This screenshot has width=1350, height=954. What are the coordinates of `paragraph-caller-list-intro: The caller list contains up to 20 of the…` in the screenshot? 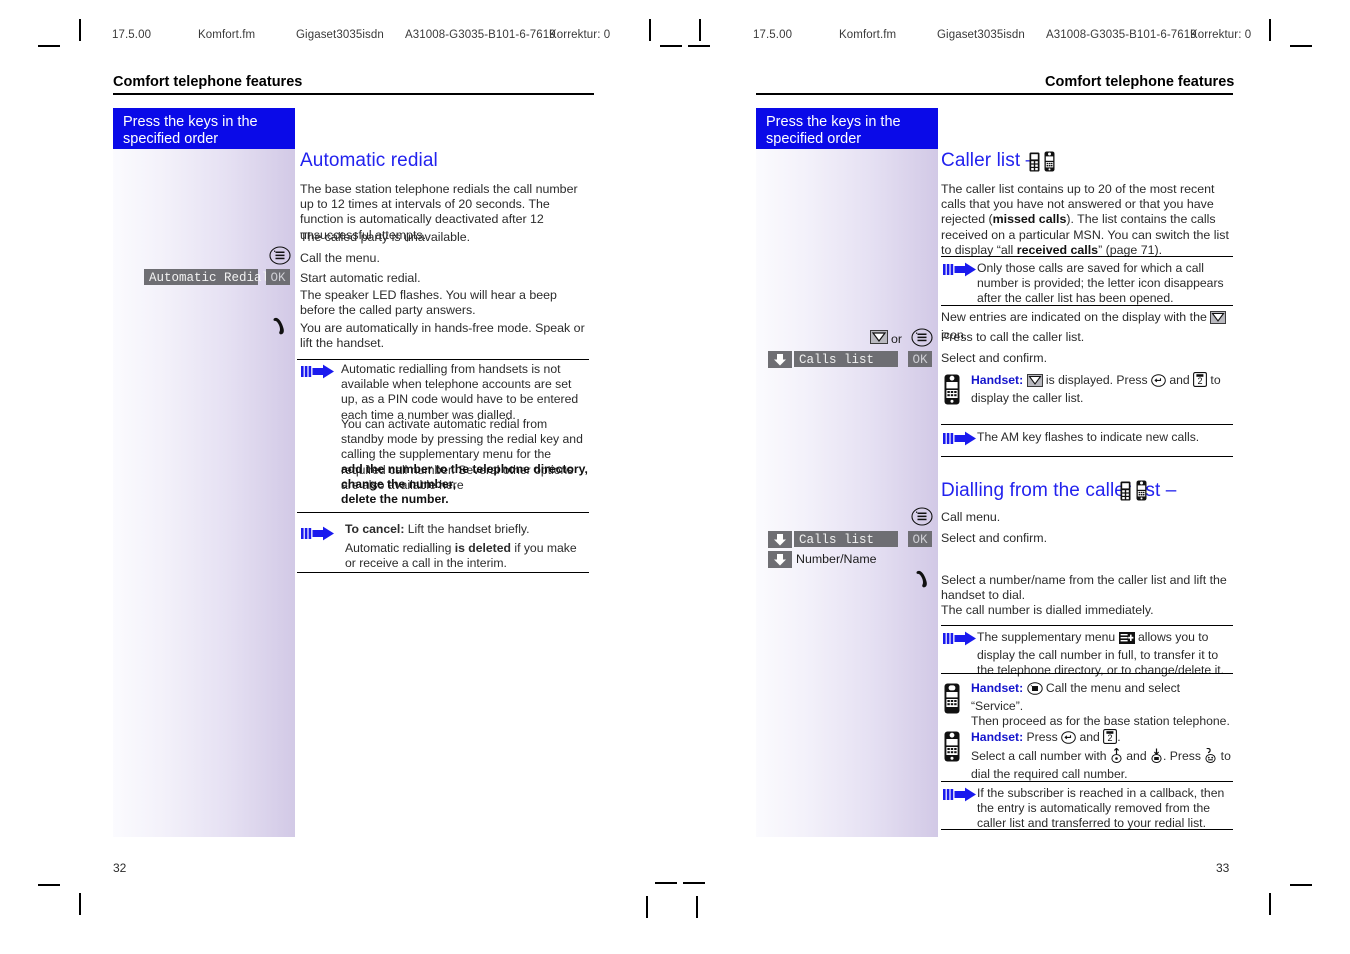 It's located at (1087, 220).